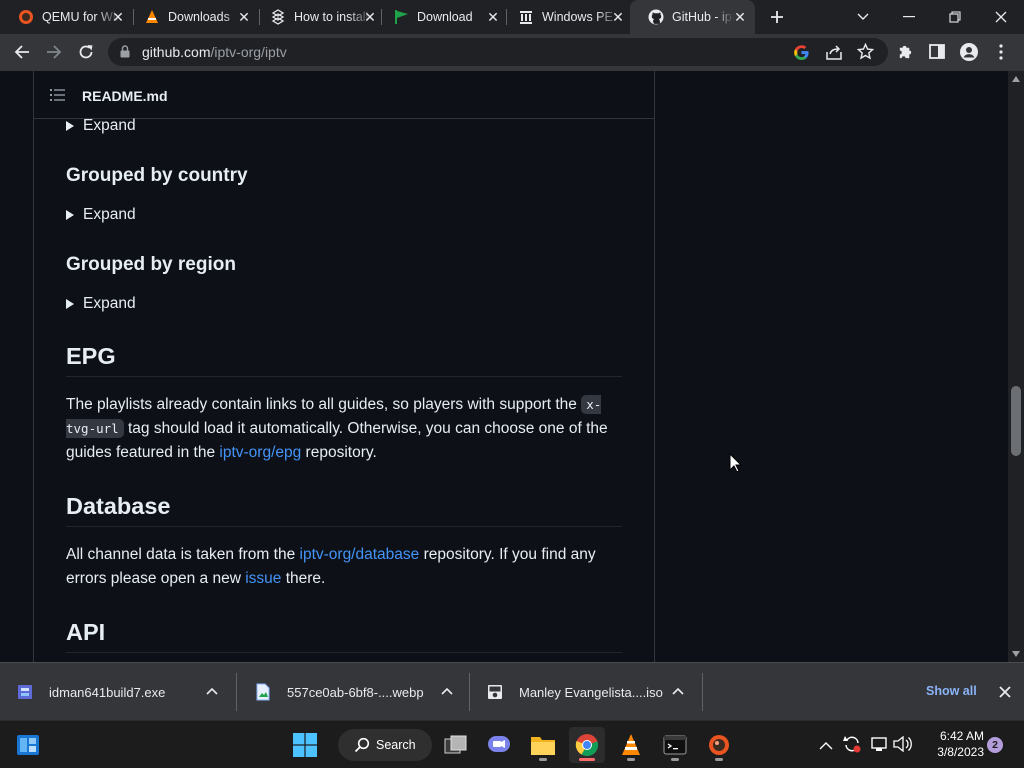 The image size is (1024, 768). What do you see at coordinates (675, 745) in the screenshot?
I see `terminal-button` at bounding box center [675, 745].